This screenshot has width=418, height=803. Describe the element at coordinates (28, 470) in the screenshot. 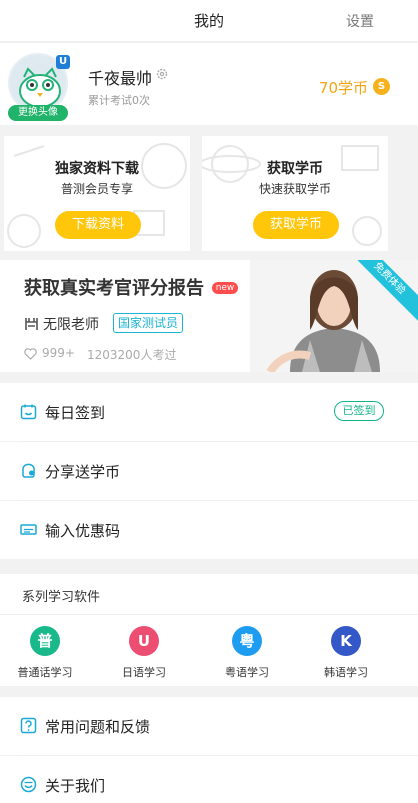

I see `share-icon` at that location.